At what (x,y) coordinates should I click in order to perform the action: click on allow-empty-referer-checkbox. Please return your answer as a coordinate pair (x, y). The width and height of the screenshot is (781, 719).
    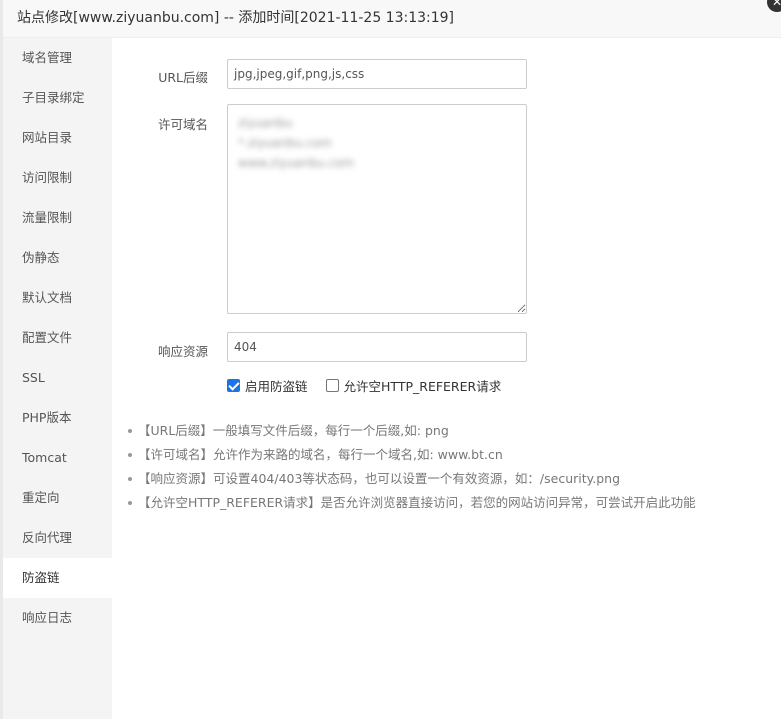
    Looking at the image, I should click on (332, 385).